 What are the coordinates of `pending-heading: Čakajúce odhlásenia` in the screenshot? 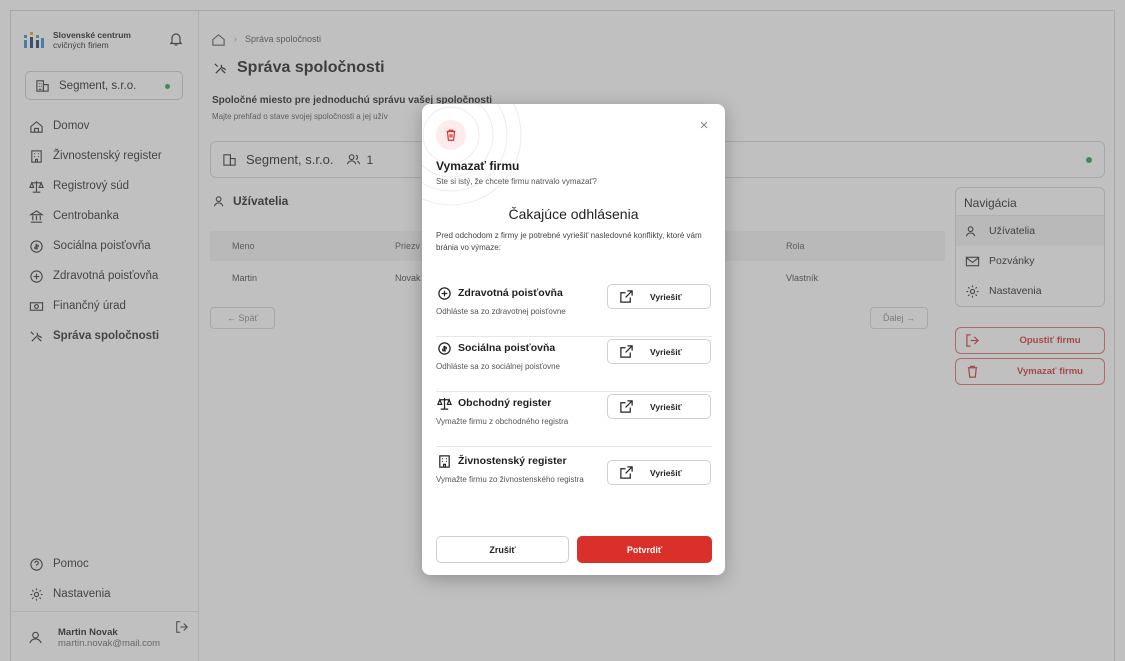 It's located at (573, 214).